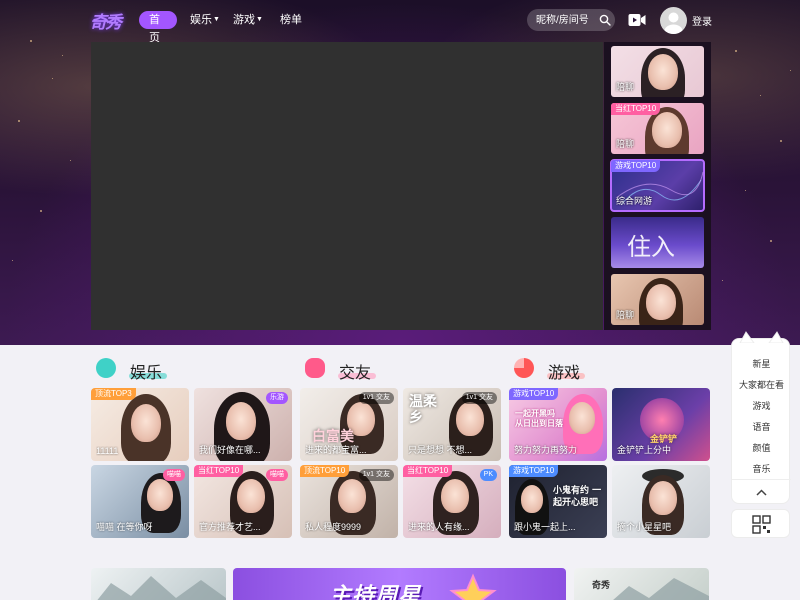 This screenshot has height=600, width=800. Describe the element at coordinates (140, 424) in the screenshot. I see `stream-card: 顶流TOP3 11111` at that location.